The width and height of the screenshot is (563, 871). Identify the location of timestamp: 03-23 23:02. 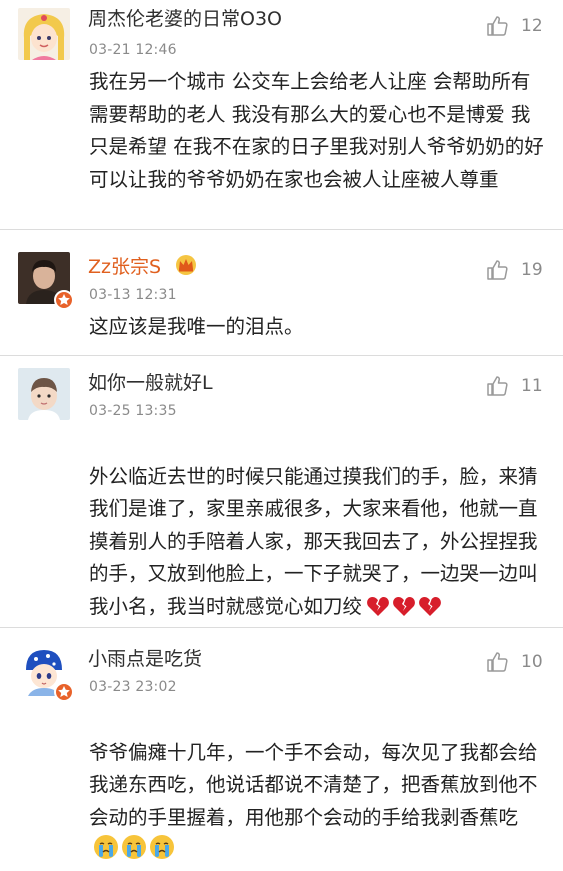
(133, 687).